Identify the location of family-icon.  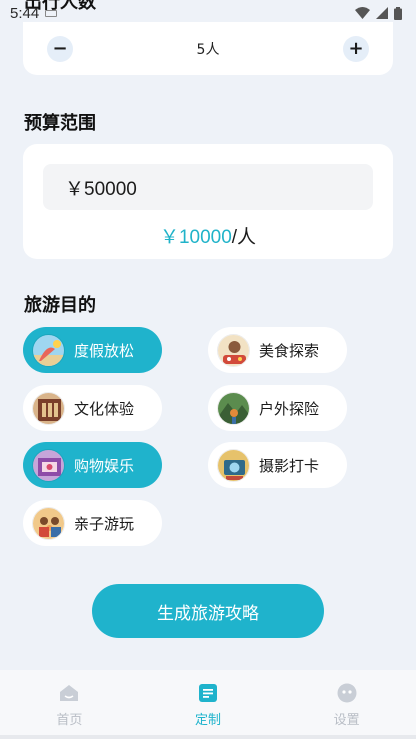
(48, 523).